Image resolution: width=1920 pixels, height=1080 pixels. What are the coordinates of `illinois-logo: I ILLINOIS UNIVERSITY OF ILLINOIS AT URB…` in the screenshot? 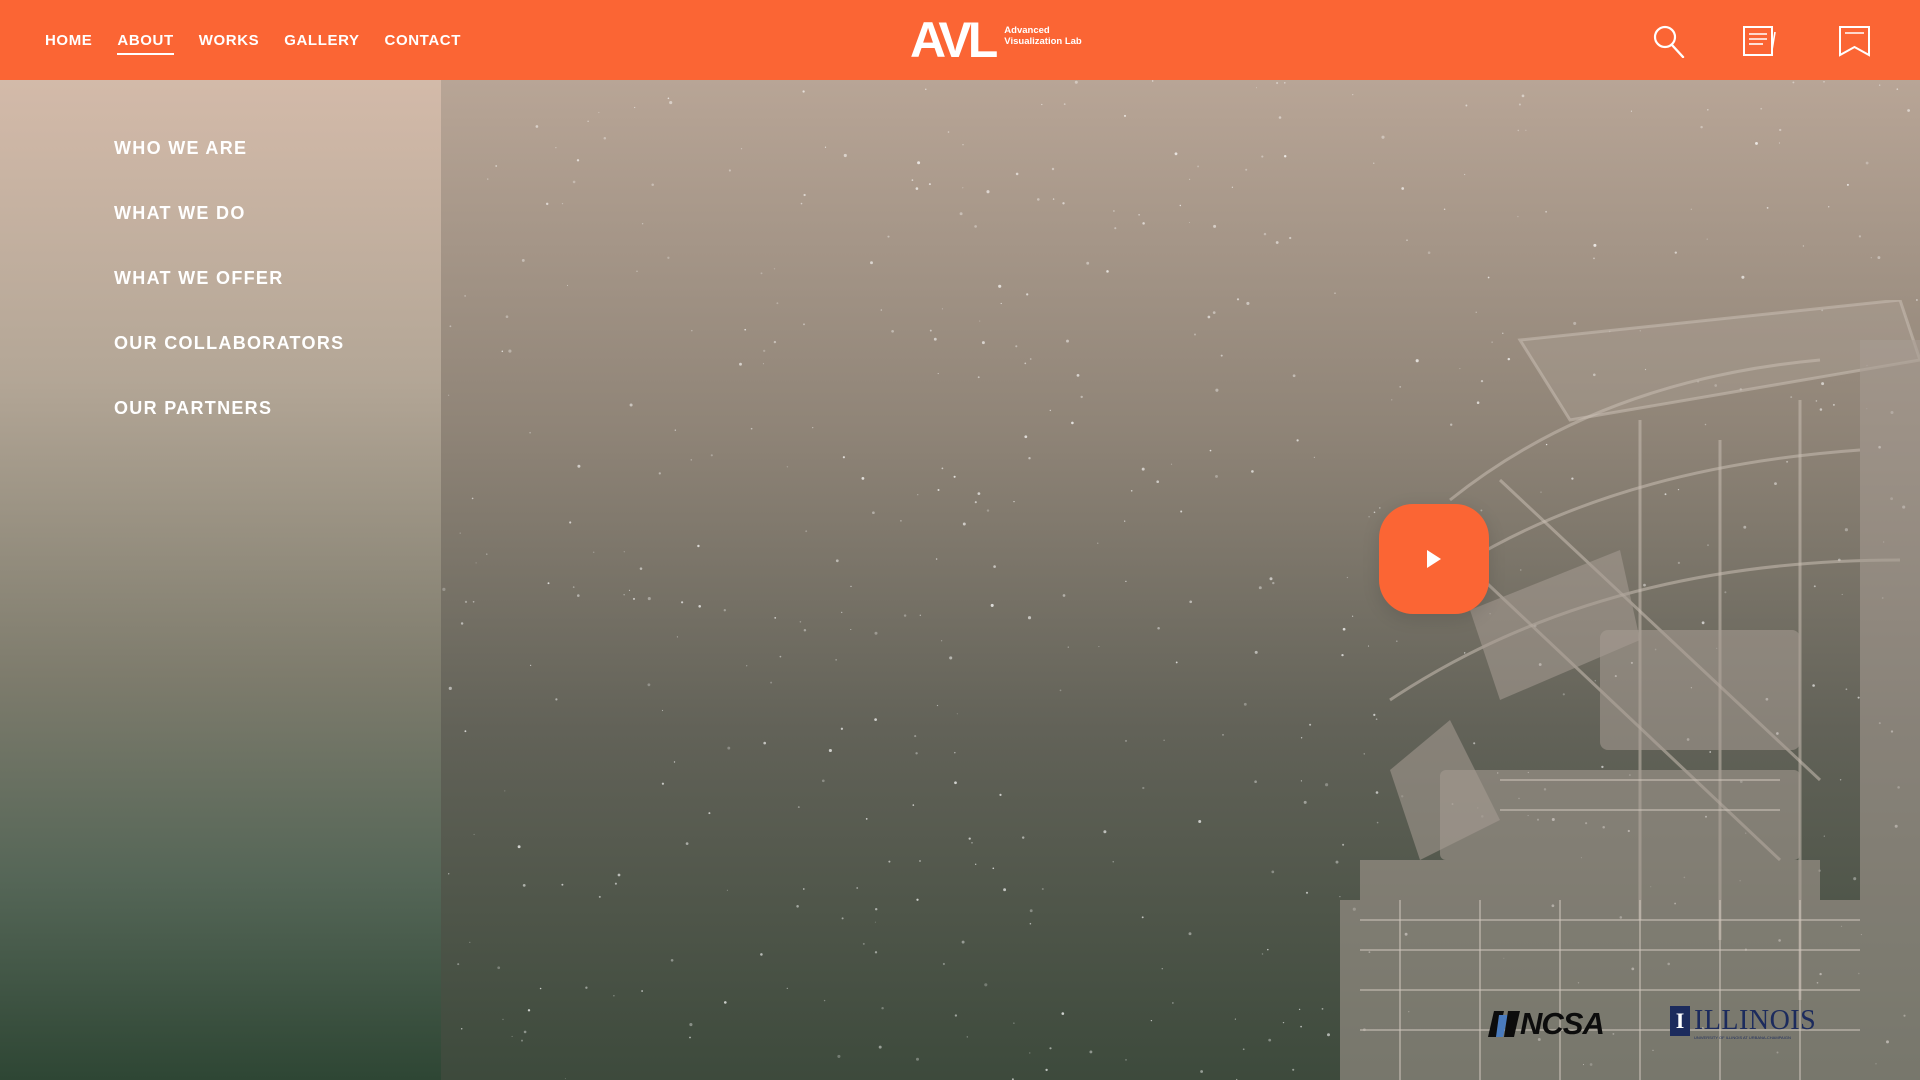 It's located at (1743, 1022).